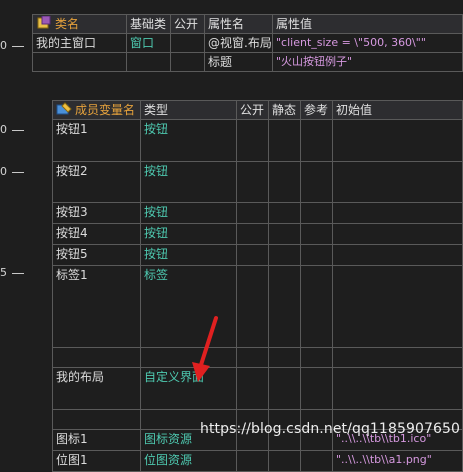 This screenshot has height=472, width=463. Describe the element at coordinates (188, 461) in the screenshot. I see `member-type-cell: 位图资源` at that location.